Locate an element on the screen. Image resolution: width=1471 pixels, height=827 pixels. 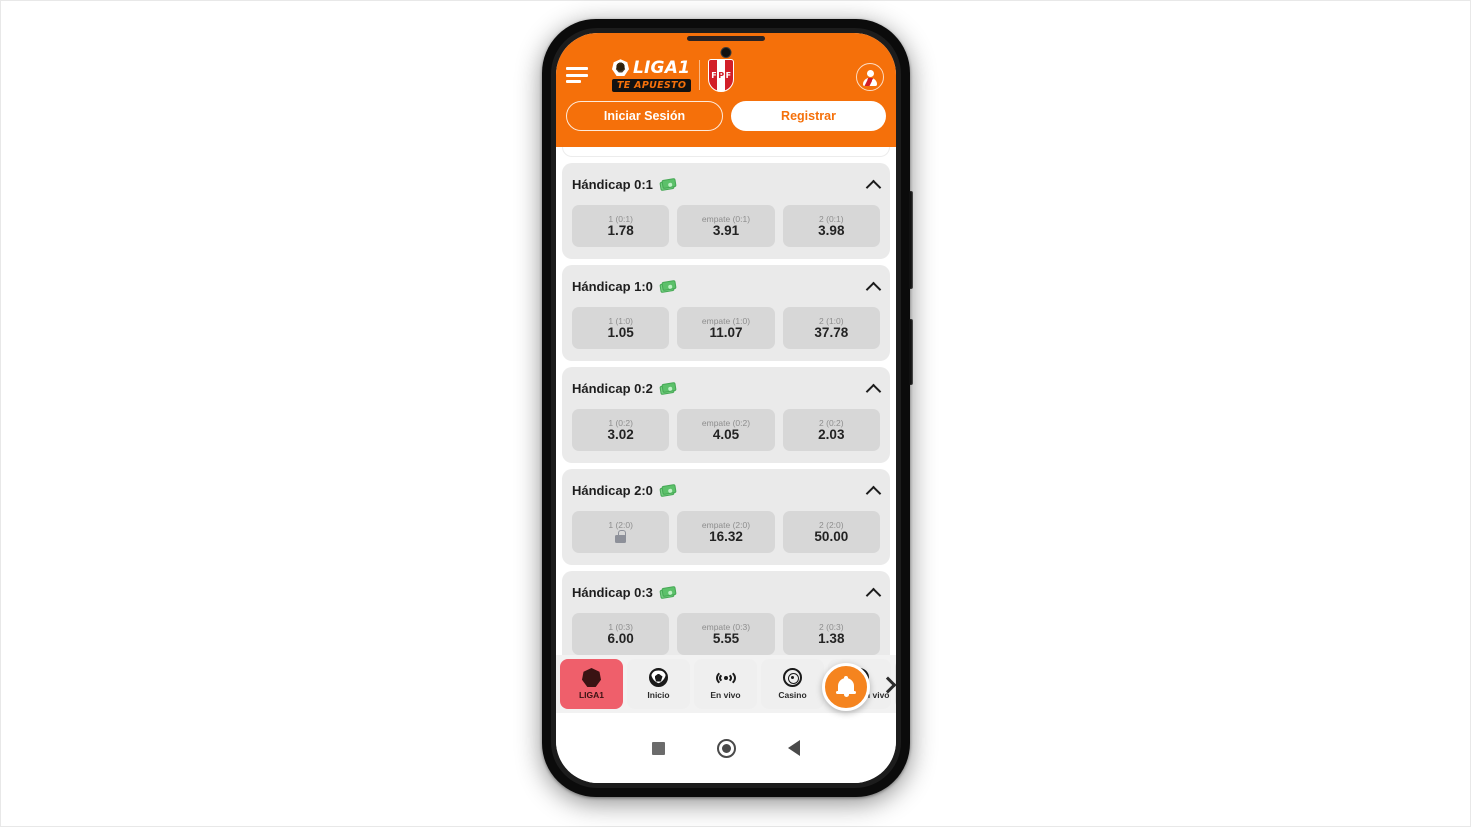
nav-item-en-vivo: En vivo is located at coordinates (725, 684).